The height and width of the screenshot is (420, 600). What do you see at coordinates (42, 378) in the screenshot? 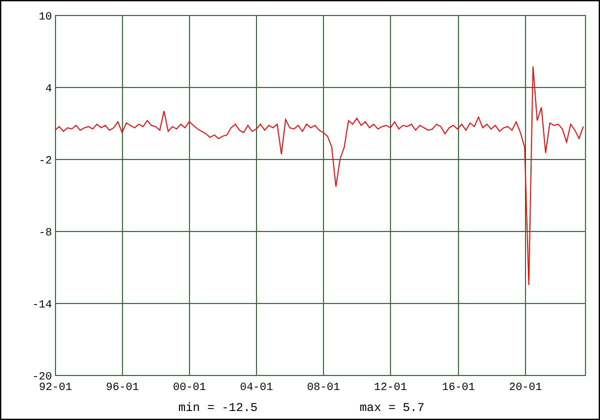
I see `y-tick-label: -20` at bounding box center [42, 378].